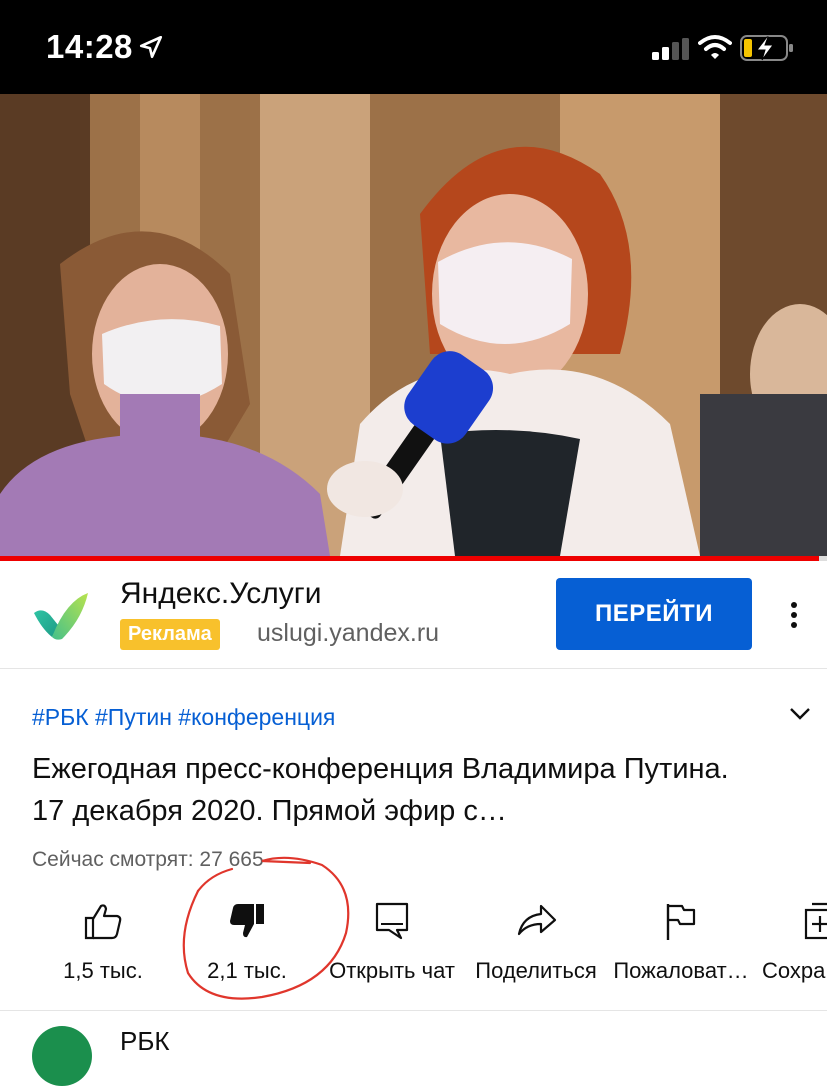 The height and width of the screenshot is (1086, 827). Describe the element at coordinates (670, 49) in the screenshot. I see `cellular-signal-icon` at that location.